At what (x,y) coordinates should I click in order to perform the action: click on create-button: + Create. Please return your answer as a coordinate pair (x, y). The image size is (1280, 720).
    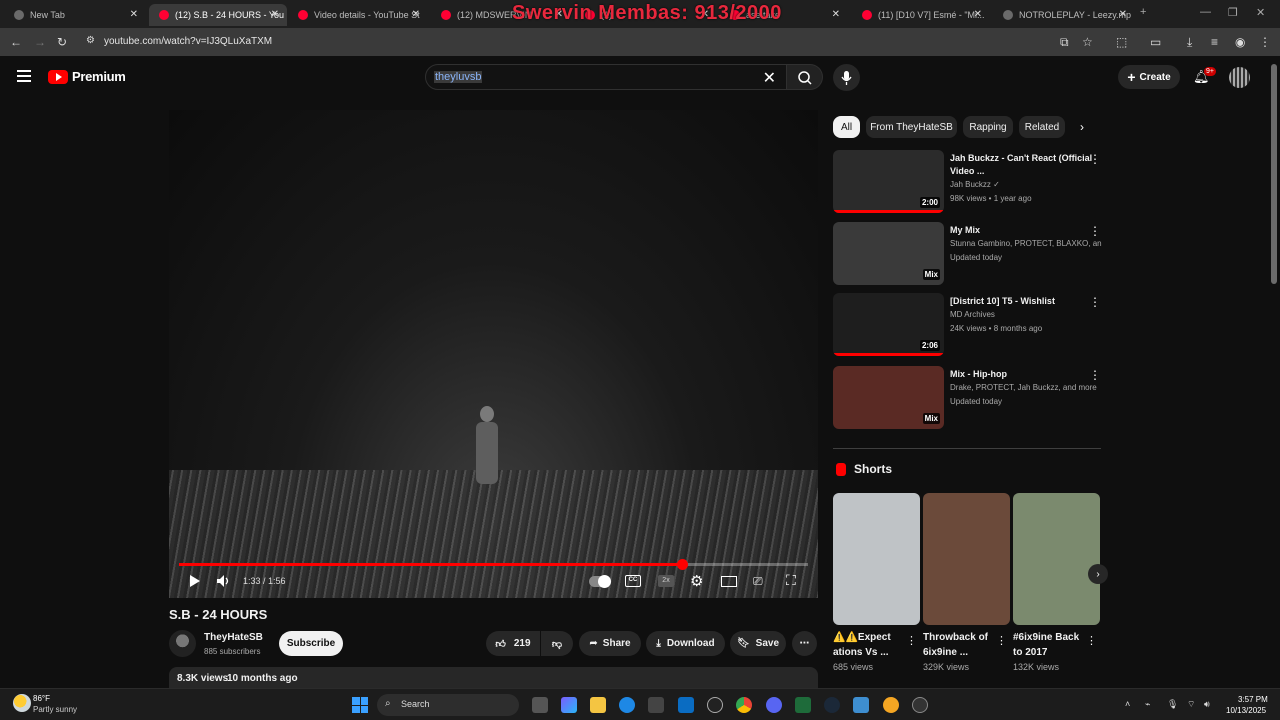
    Looking at the image, I should click on (1149, 77).